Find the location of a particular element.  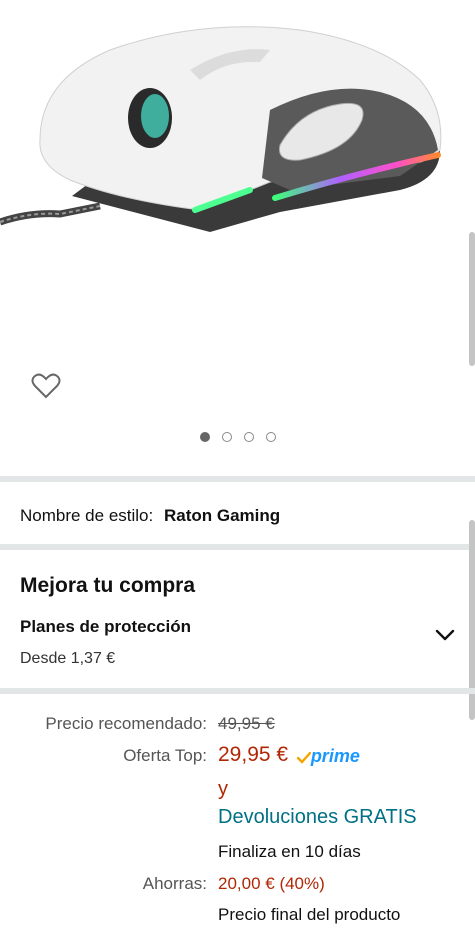

carousel-indicator is located at coordinates (237, 437).